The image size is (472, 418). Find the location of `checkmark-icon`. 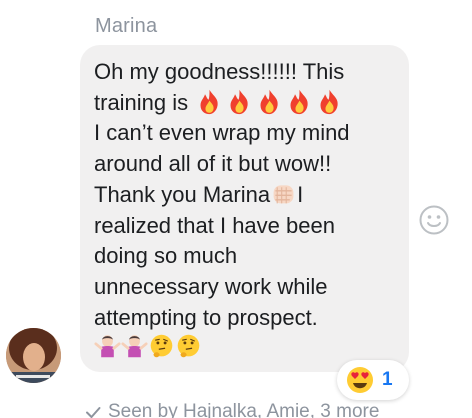

checkmark-icon is located at coordinates (93, 412).